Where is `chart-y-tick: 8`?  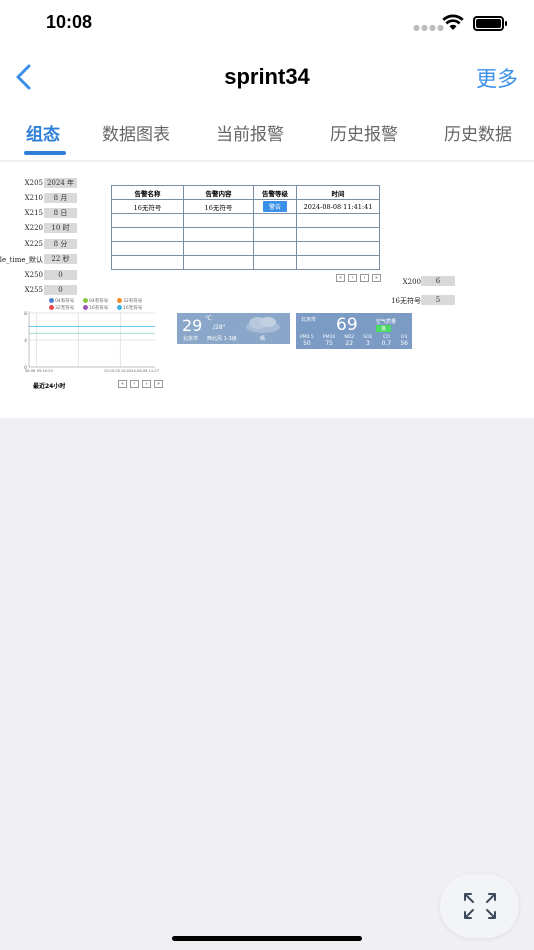
chart-y-tick: 8 is located at coordinates (25, 314).